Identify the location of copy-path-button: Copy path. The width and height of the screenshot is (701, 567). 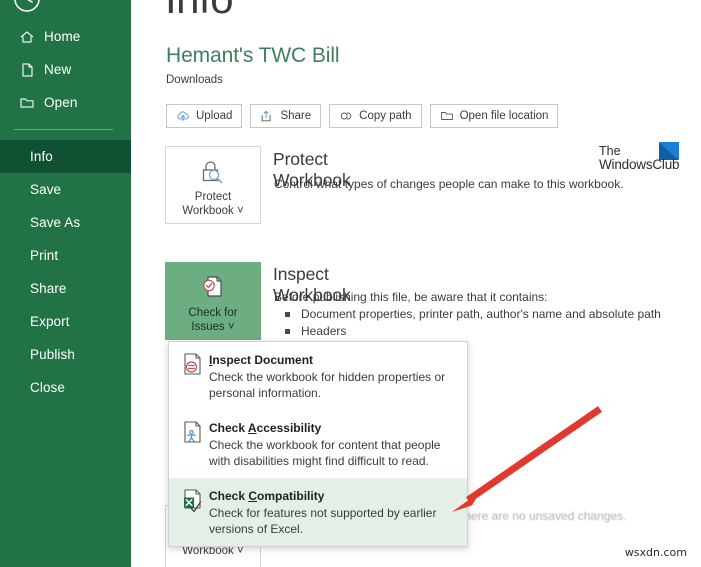
(375, 116).